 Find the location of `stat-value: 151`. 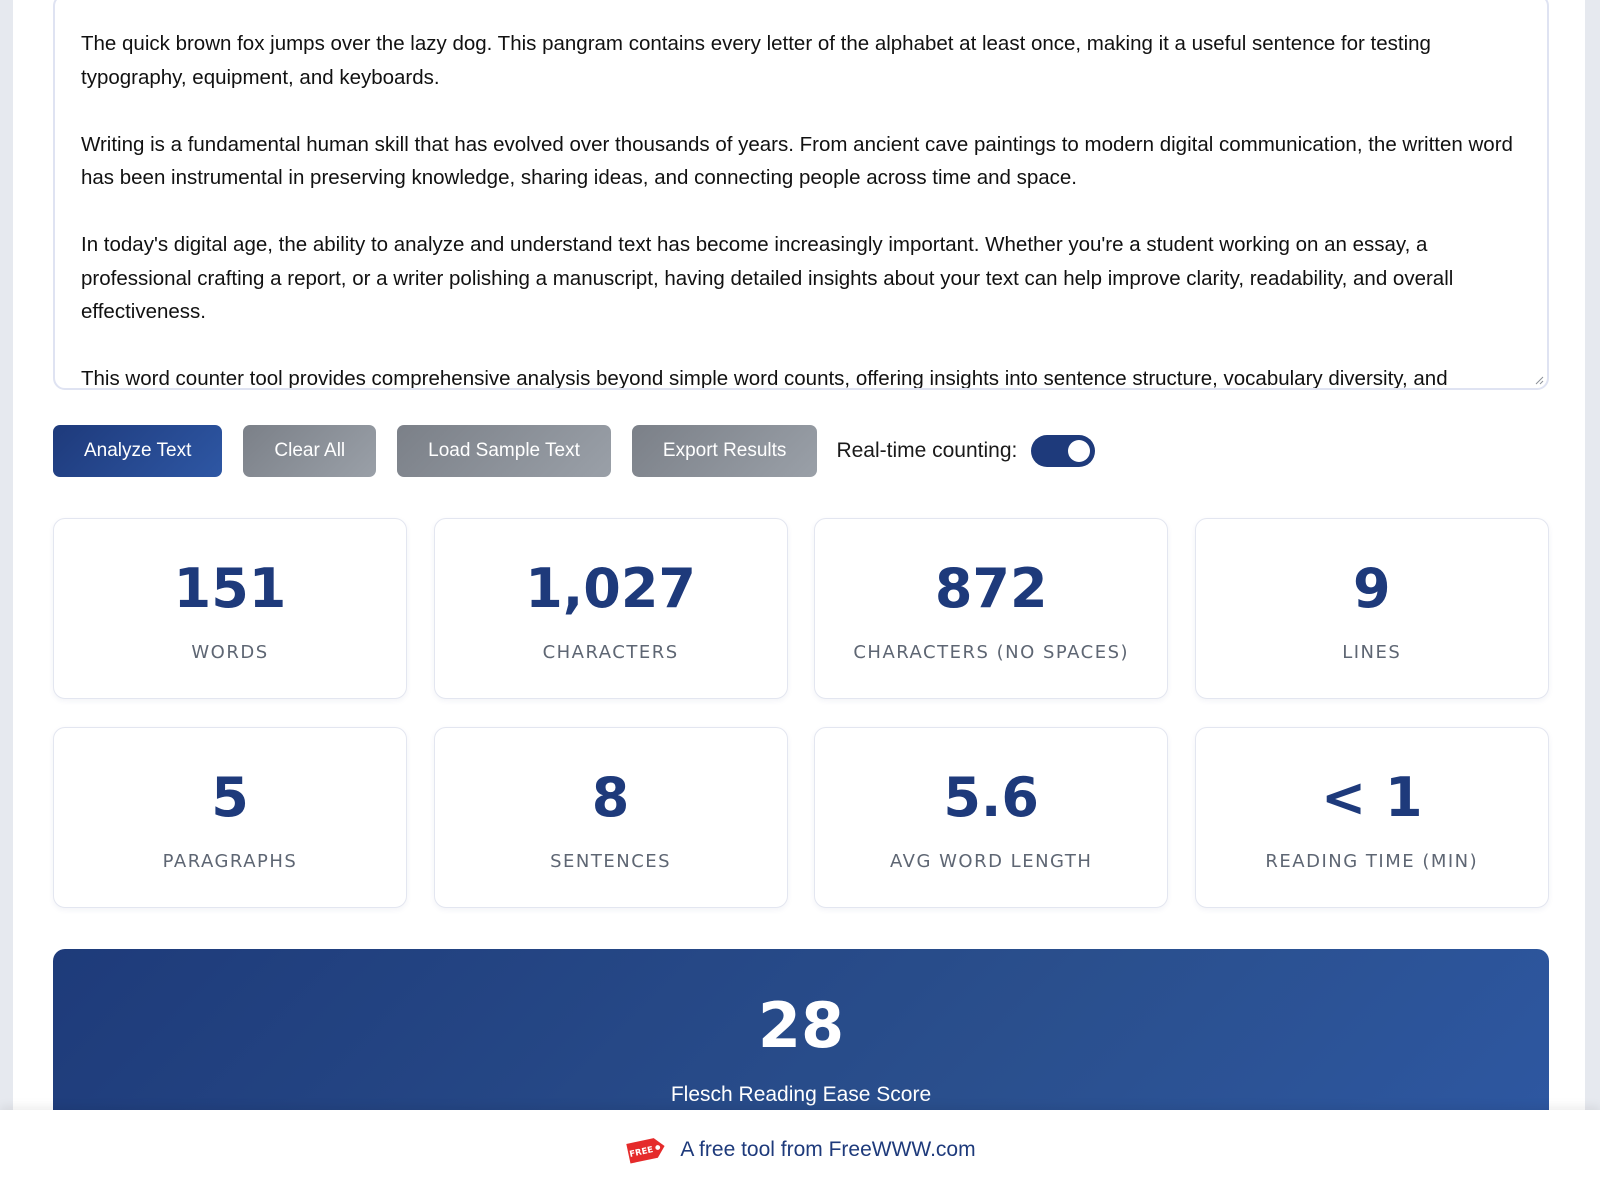

stat-value: 151 is located at coordinates (230, 588).